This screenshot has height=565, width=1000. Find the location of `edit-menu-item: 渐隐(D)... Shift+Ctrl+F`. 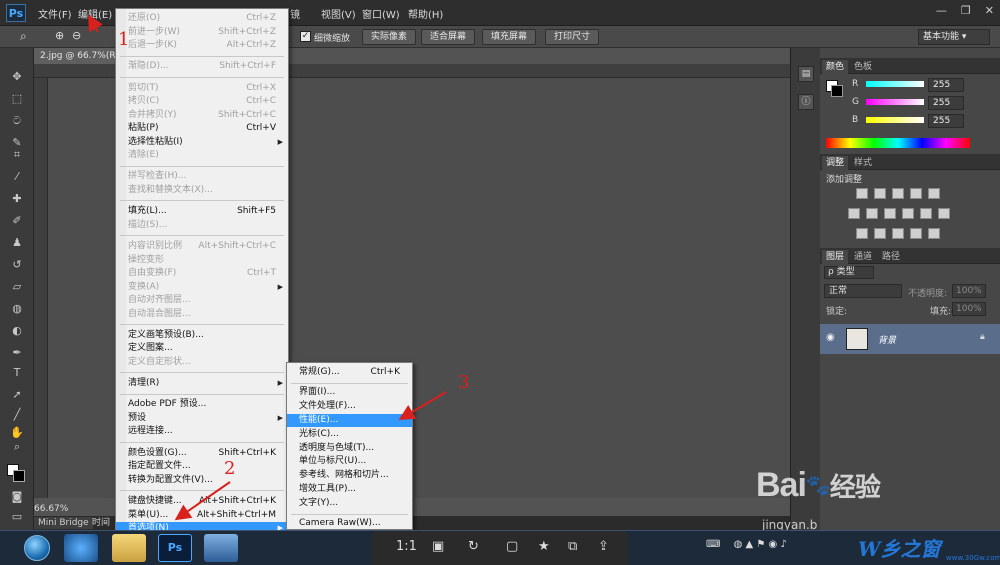

edit-menu-item: 渐隐(D)... Shift+Ctrl+F is located at coordinates (202, 66).